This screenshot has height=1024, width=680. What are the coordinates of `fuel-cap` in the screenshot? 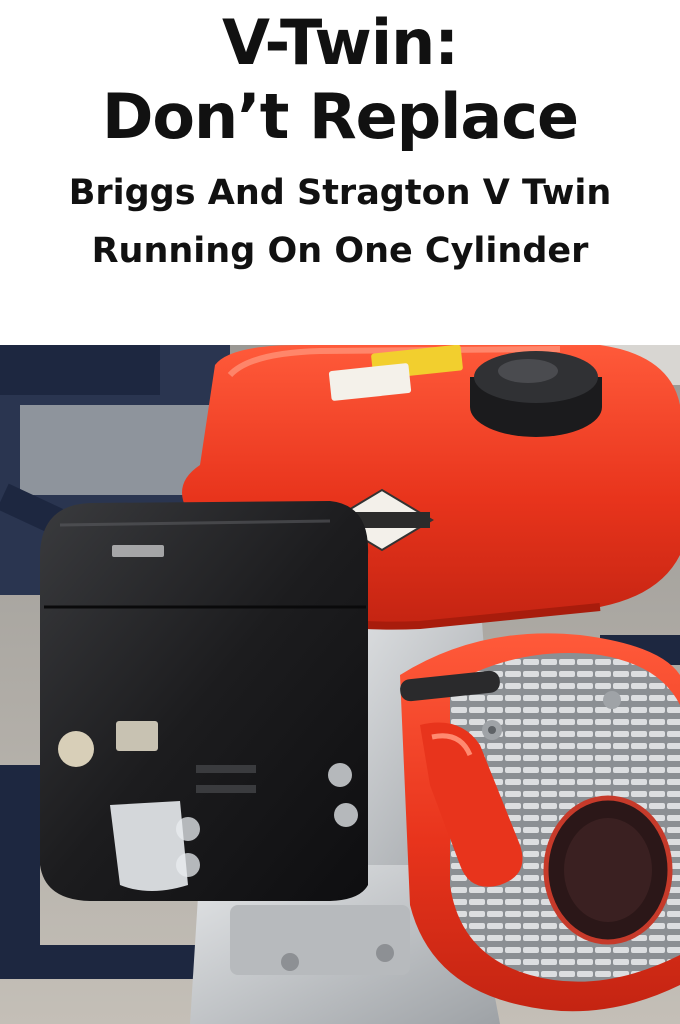 It's located at (536, 394).